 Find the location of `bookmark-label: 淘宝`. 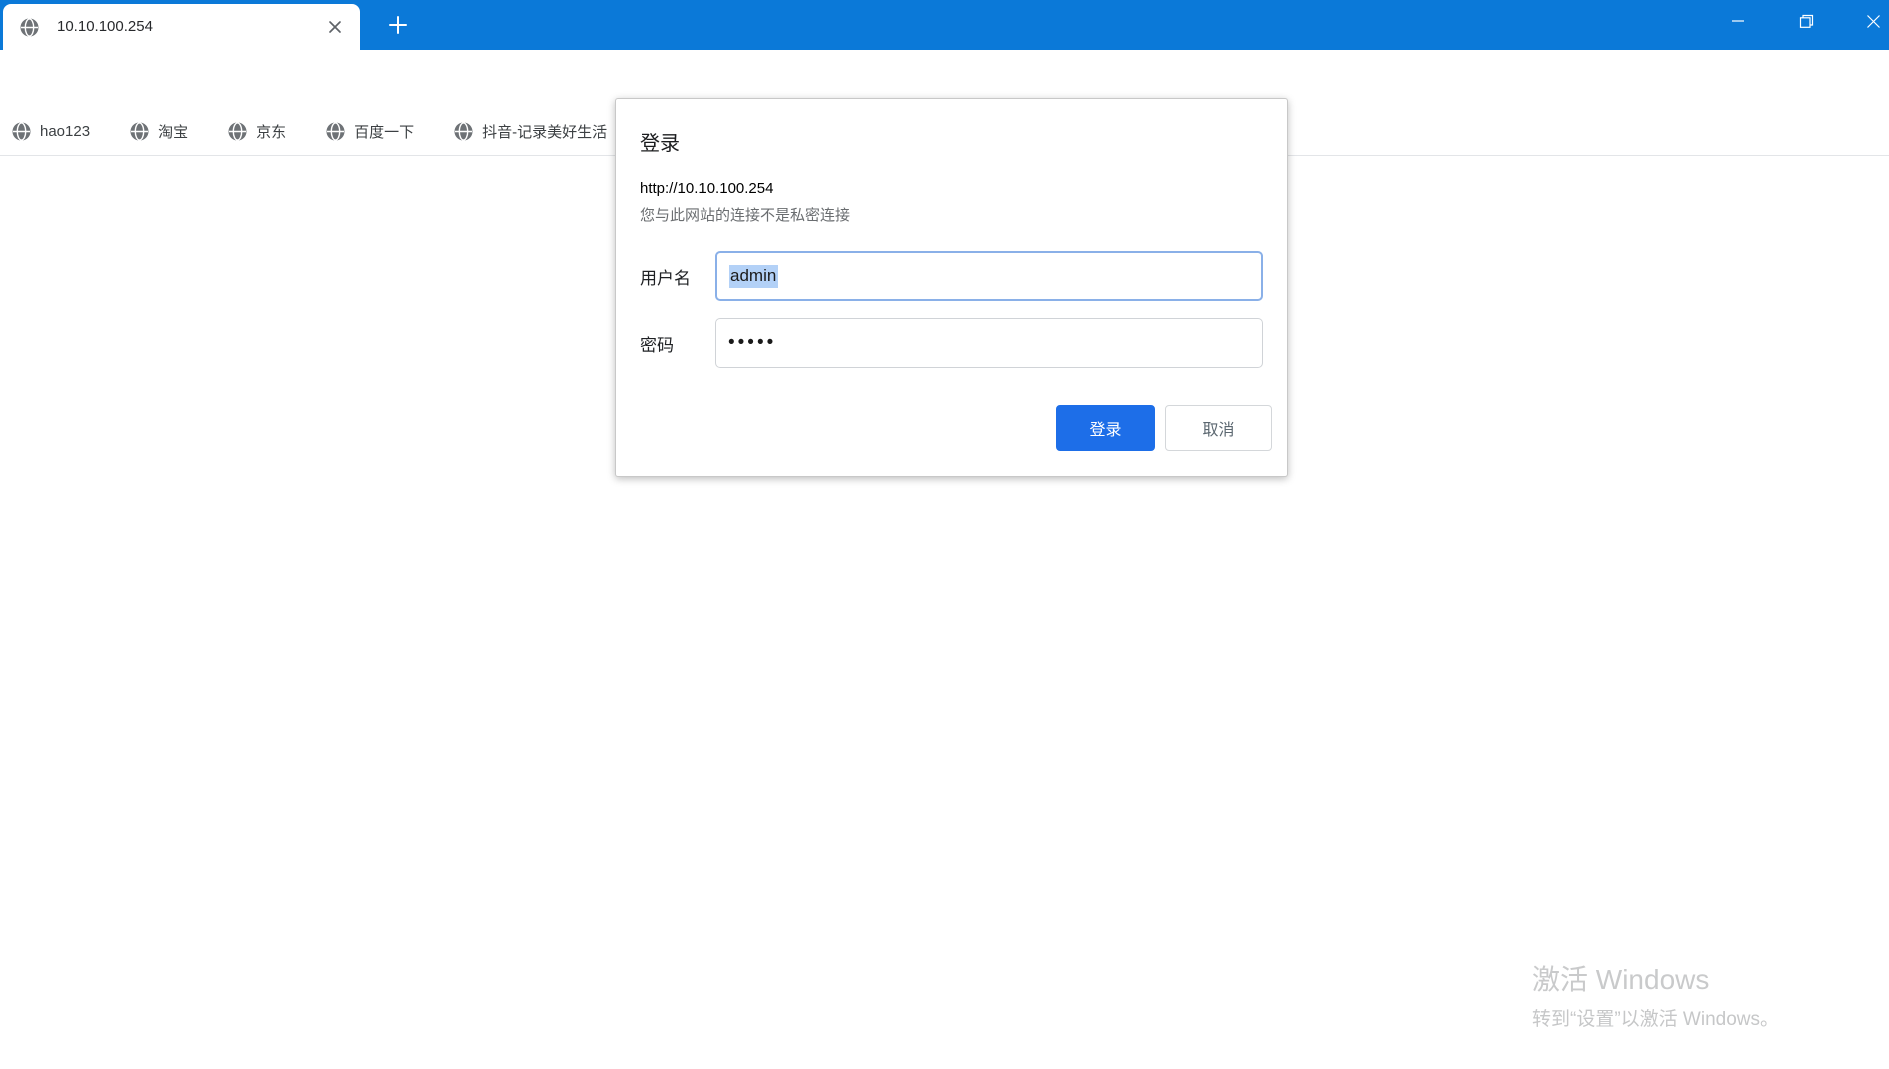

bookmark-label: 淘宝 is located at coordinates (173, 132).